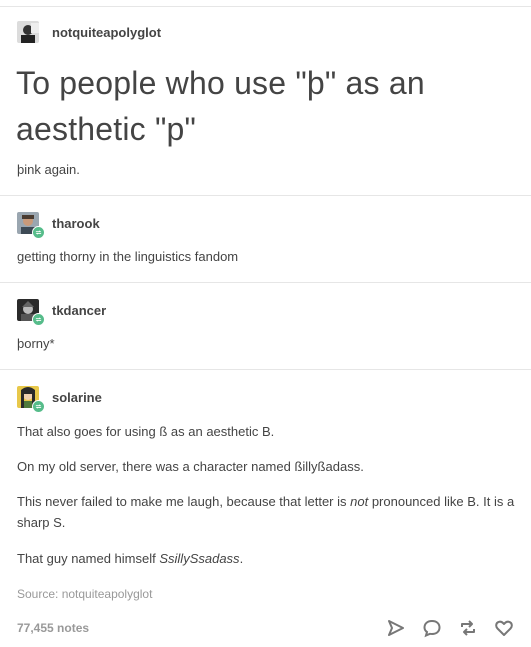 Image resolution: width=531 pixels, height=647 pixels. Describe the element at coordinates (432, 628) in the screenshot. I see `reply-icon` at that location.